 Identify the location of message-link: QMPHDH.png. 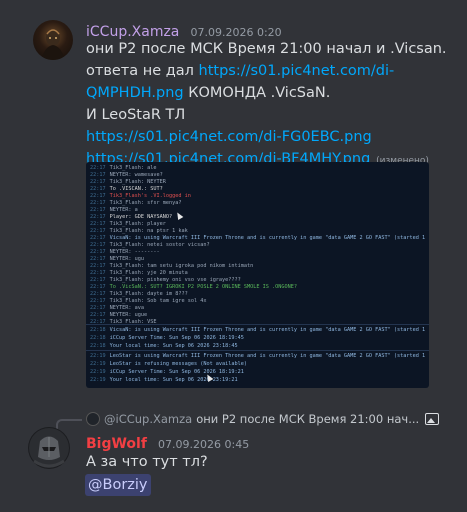
(135, 93).